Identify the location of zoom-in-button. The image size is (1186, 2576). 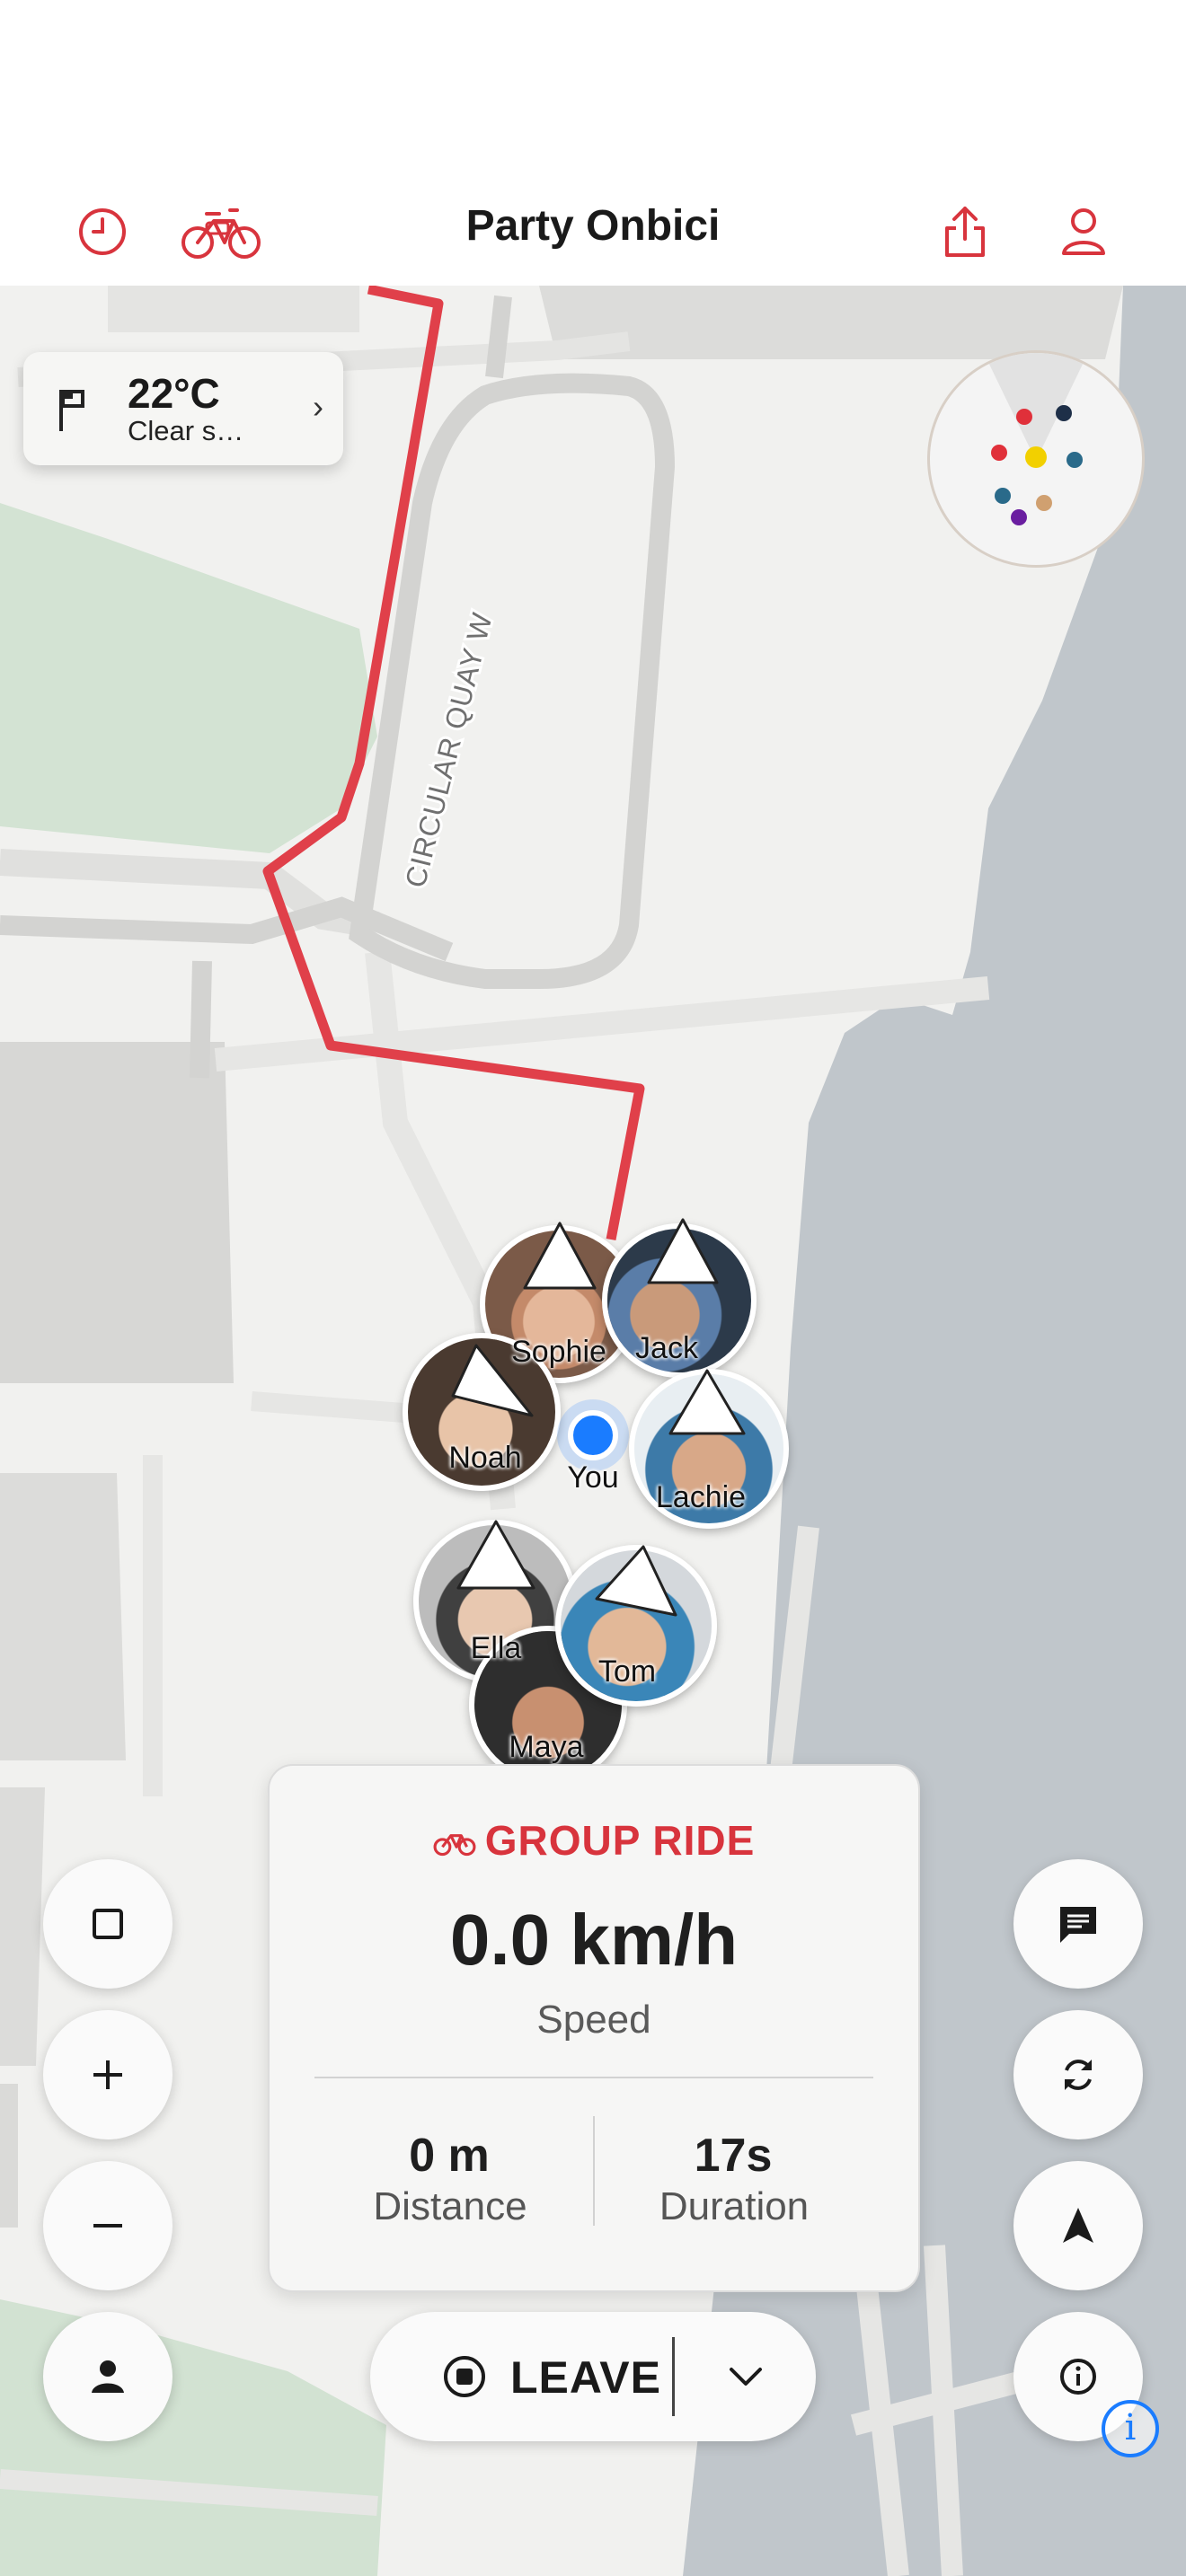
(108, 2074).